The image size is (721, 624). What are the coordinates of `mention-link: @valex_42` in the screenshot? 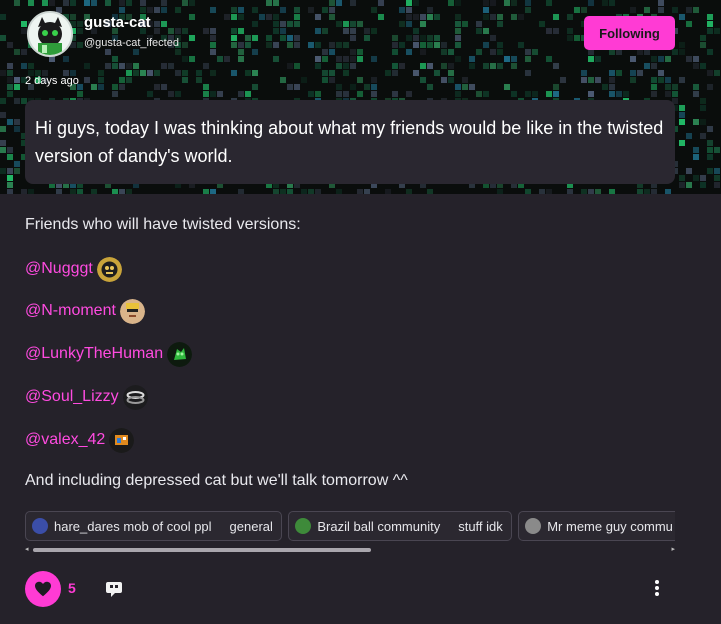 It's located at (65, 440).